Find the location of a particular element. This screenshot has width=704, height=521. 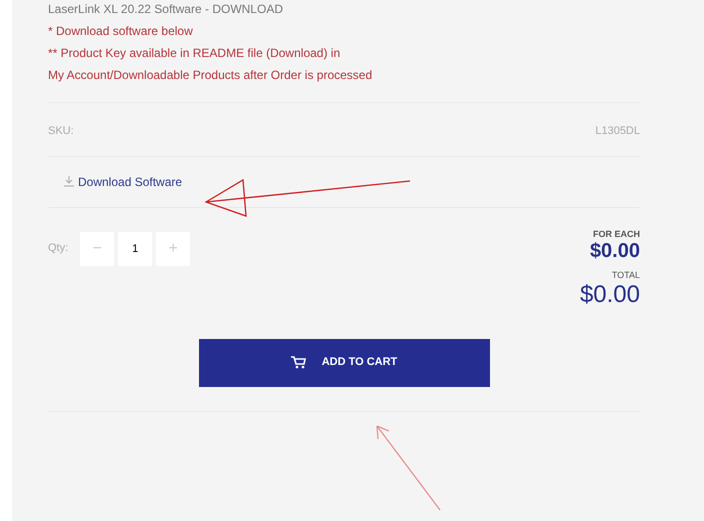

product-note: * Download software below is located at coordinates (121, 31).